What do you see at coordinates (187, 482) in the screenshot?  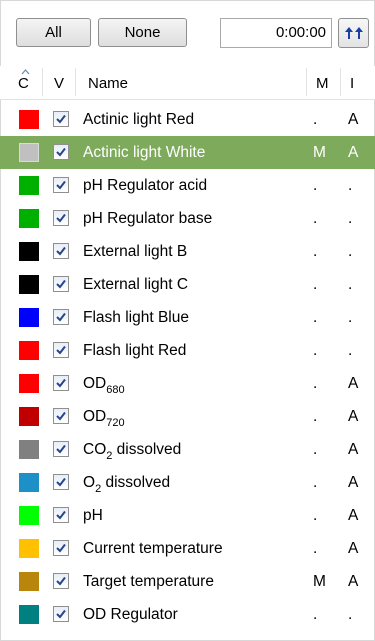 I see `list-item: O2 dissolved. A` at bounding box center [187, 482].